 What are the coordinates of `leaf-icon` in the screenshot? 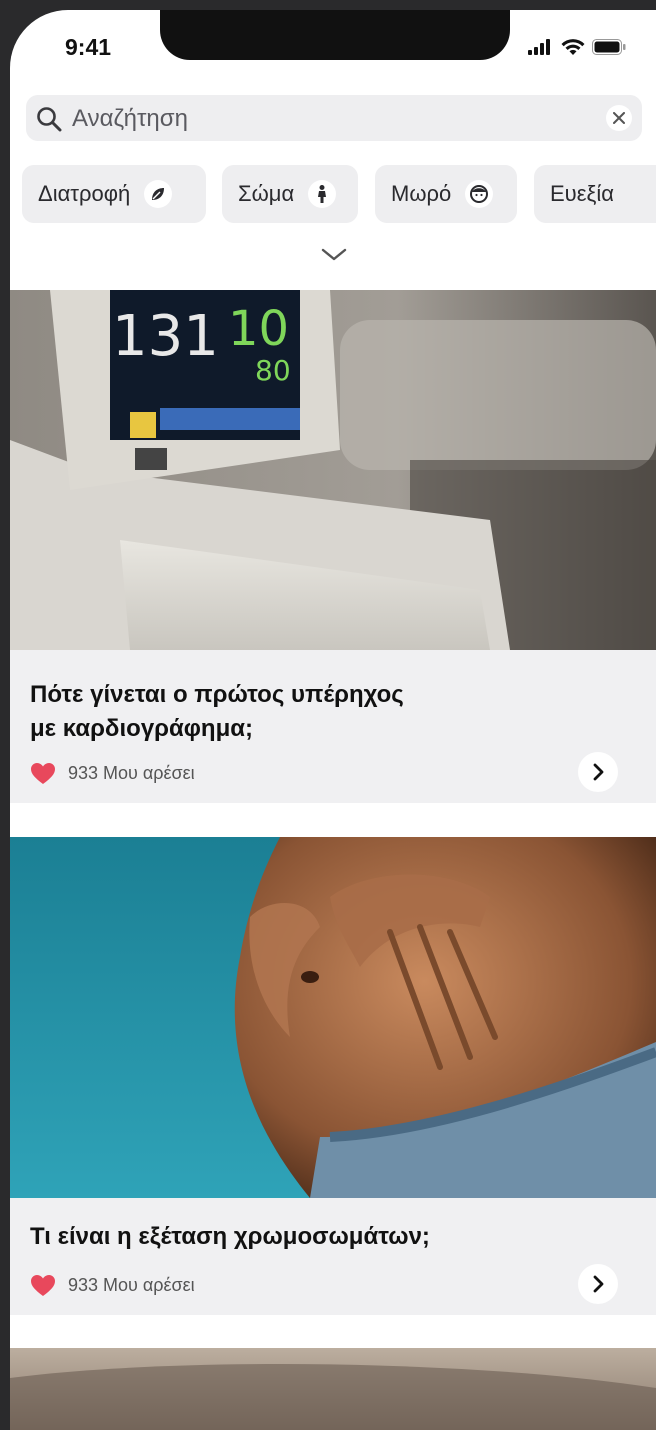 It's located at (158, 194).